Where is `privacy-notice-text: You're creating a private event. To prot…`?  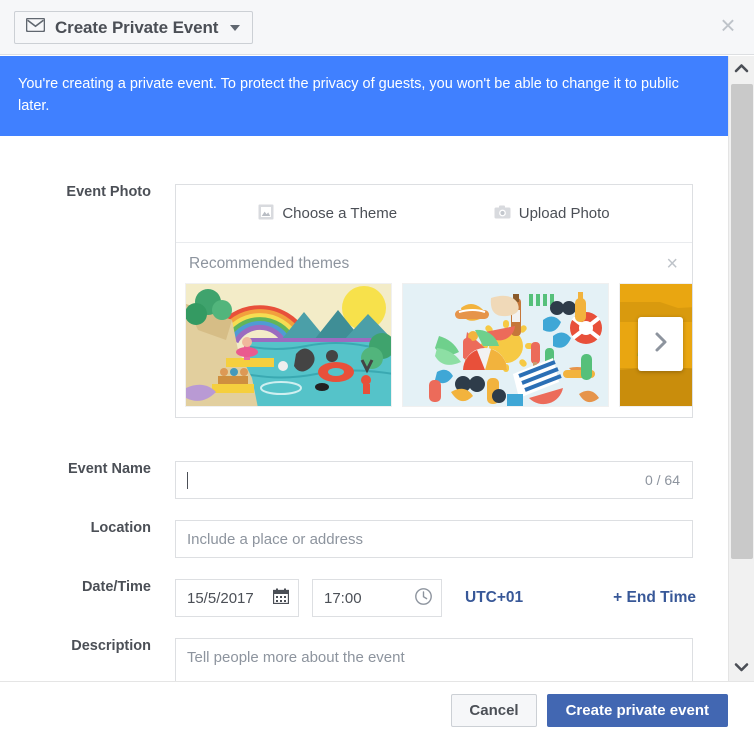 privacy-notice-text: You're creating a private event. To prot… is located at coordinates (348, 95).